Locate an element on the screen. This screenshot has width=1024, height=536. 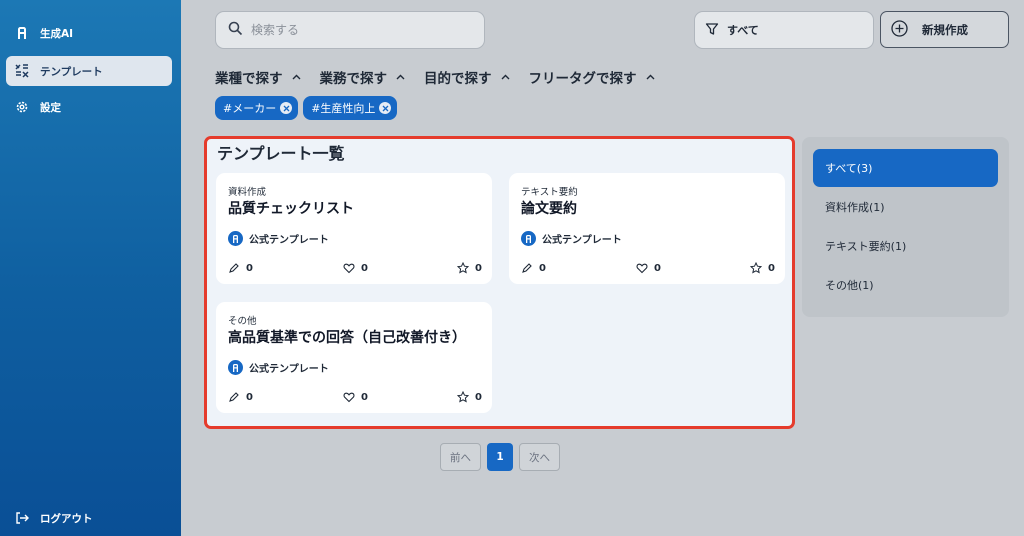
next-page-label: 次へ is located at coordinates (539, 457).